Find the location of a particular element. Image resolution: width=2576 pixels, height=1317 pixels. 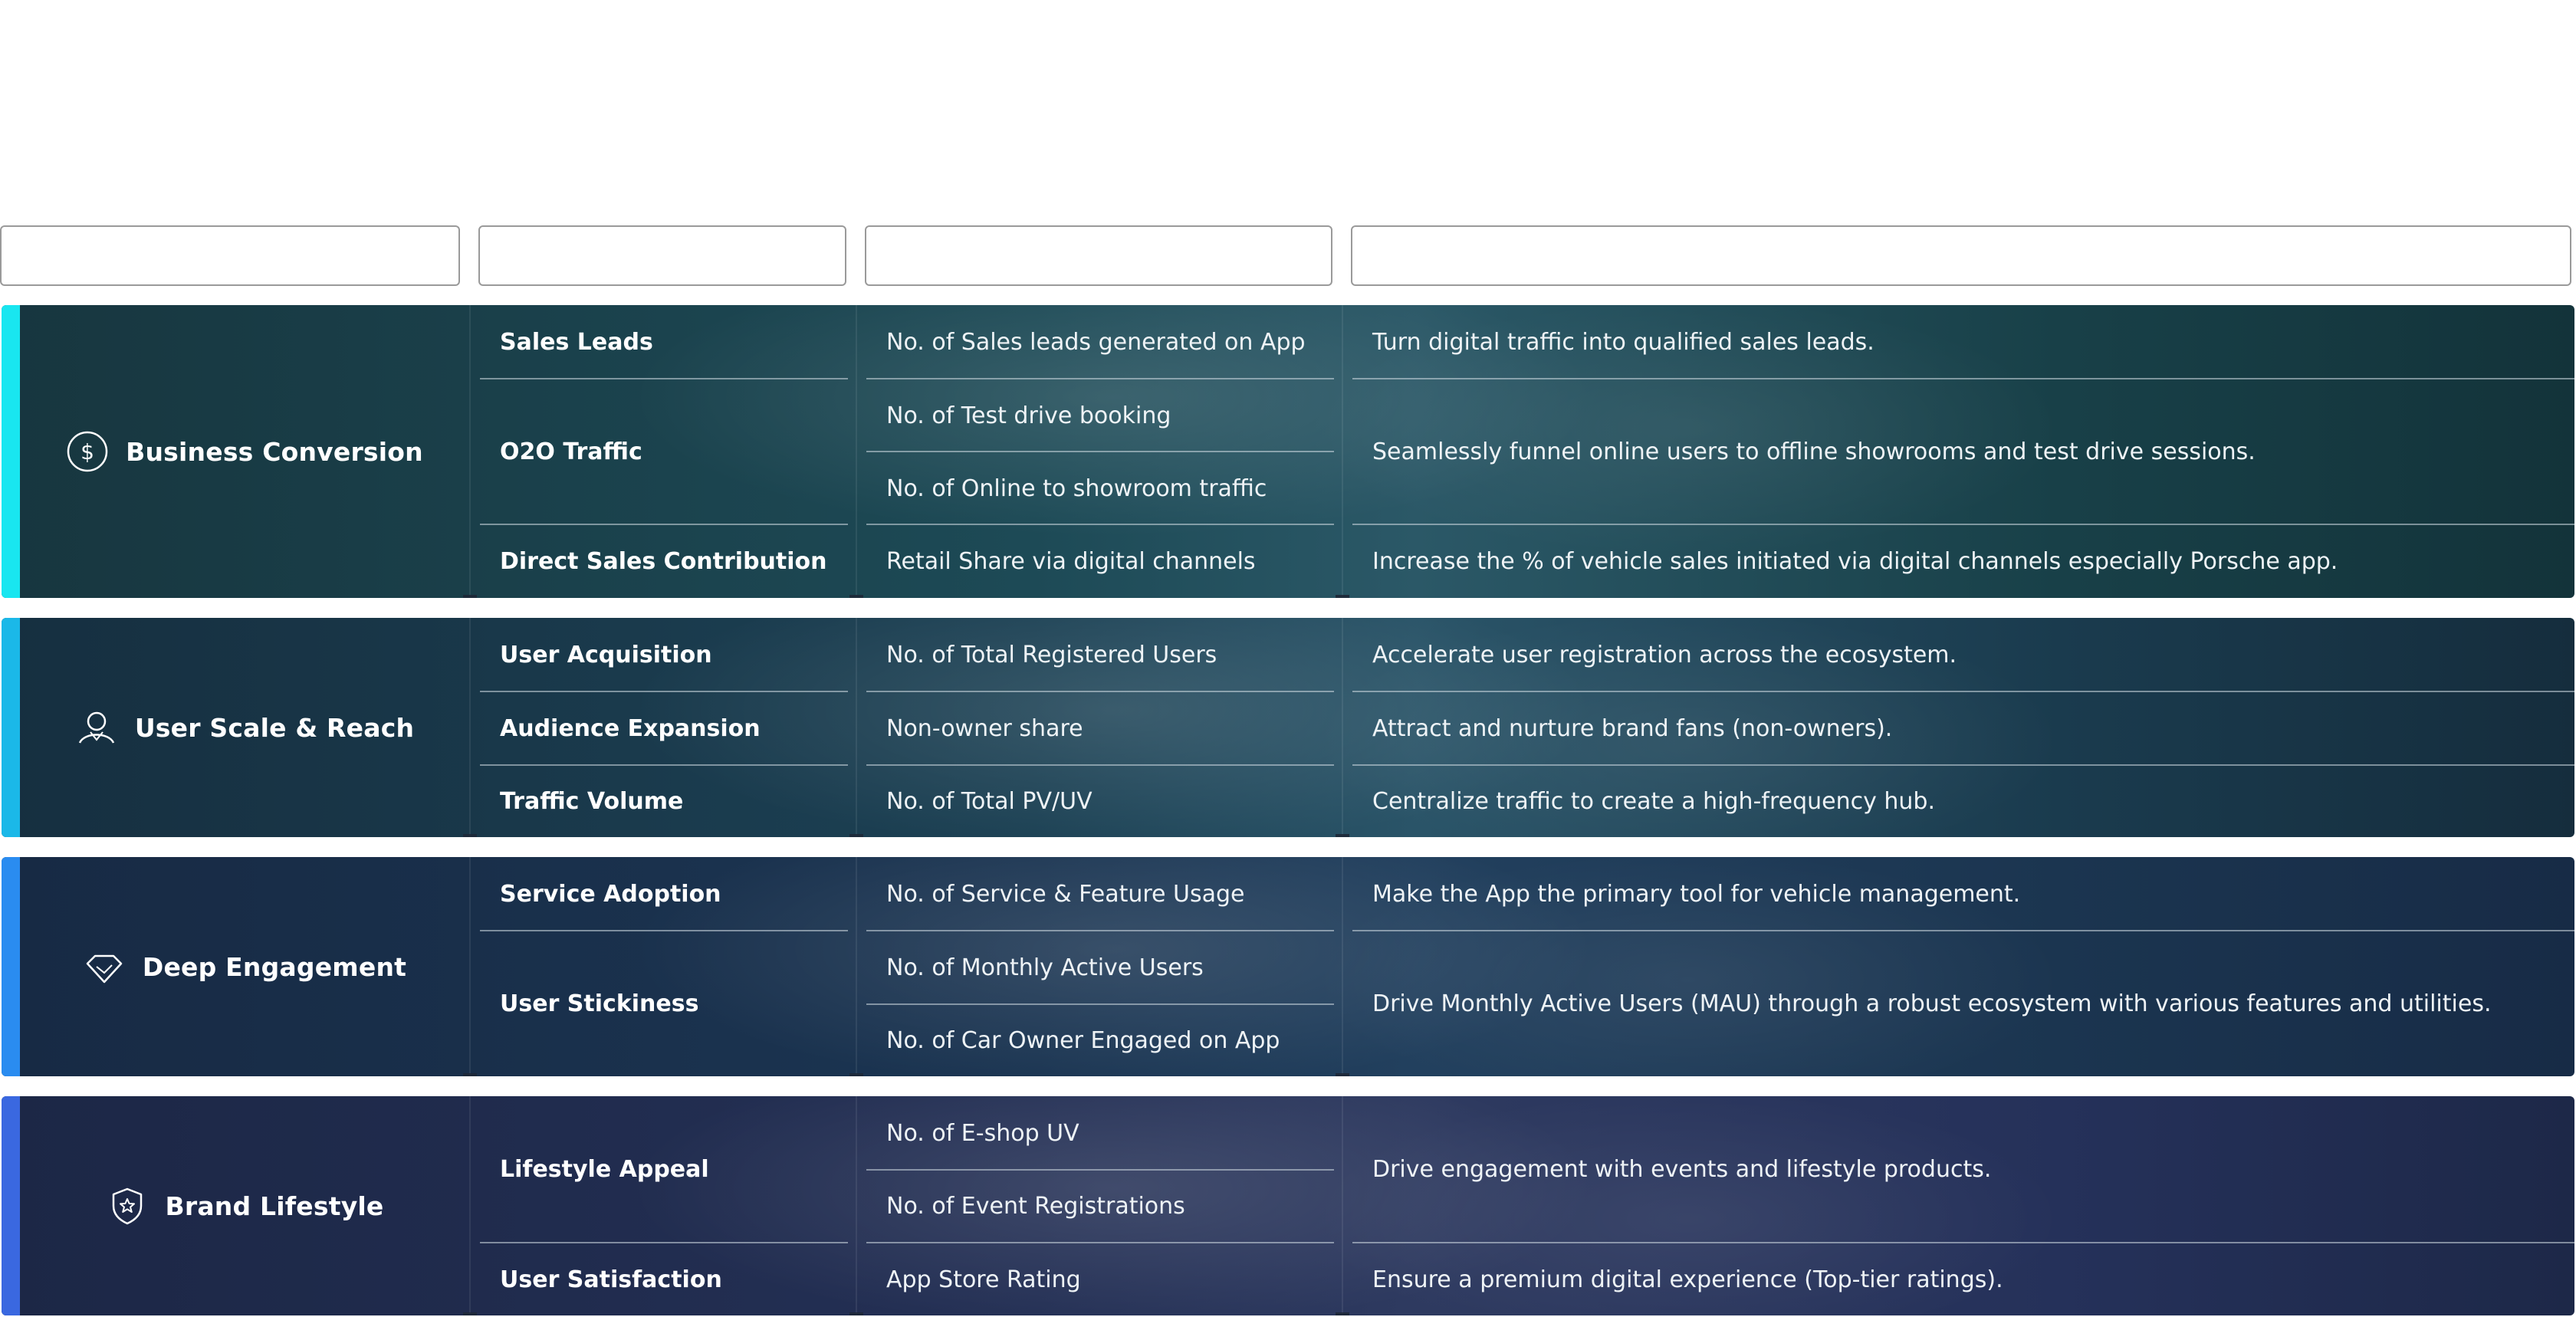

metric: No. of Event Registrations is located at coordinates (1035, 1206).